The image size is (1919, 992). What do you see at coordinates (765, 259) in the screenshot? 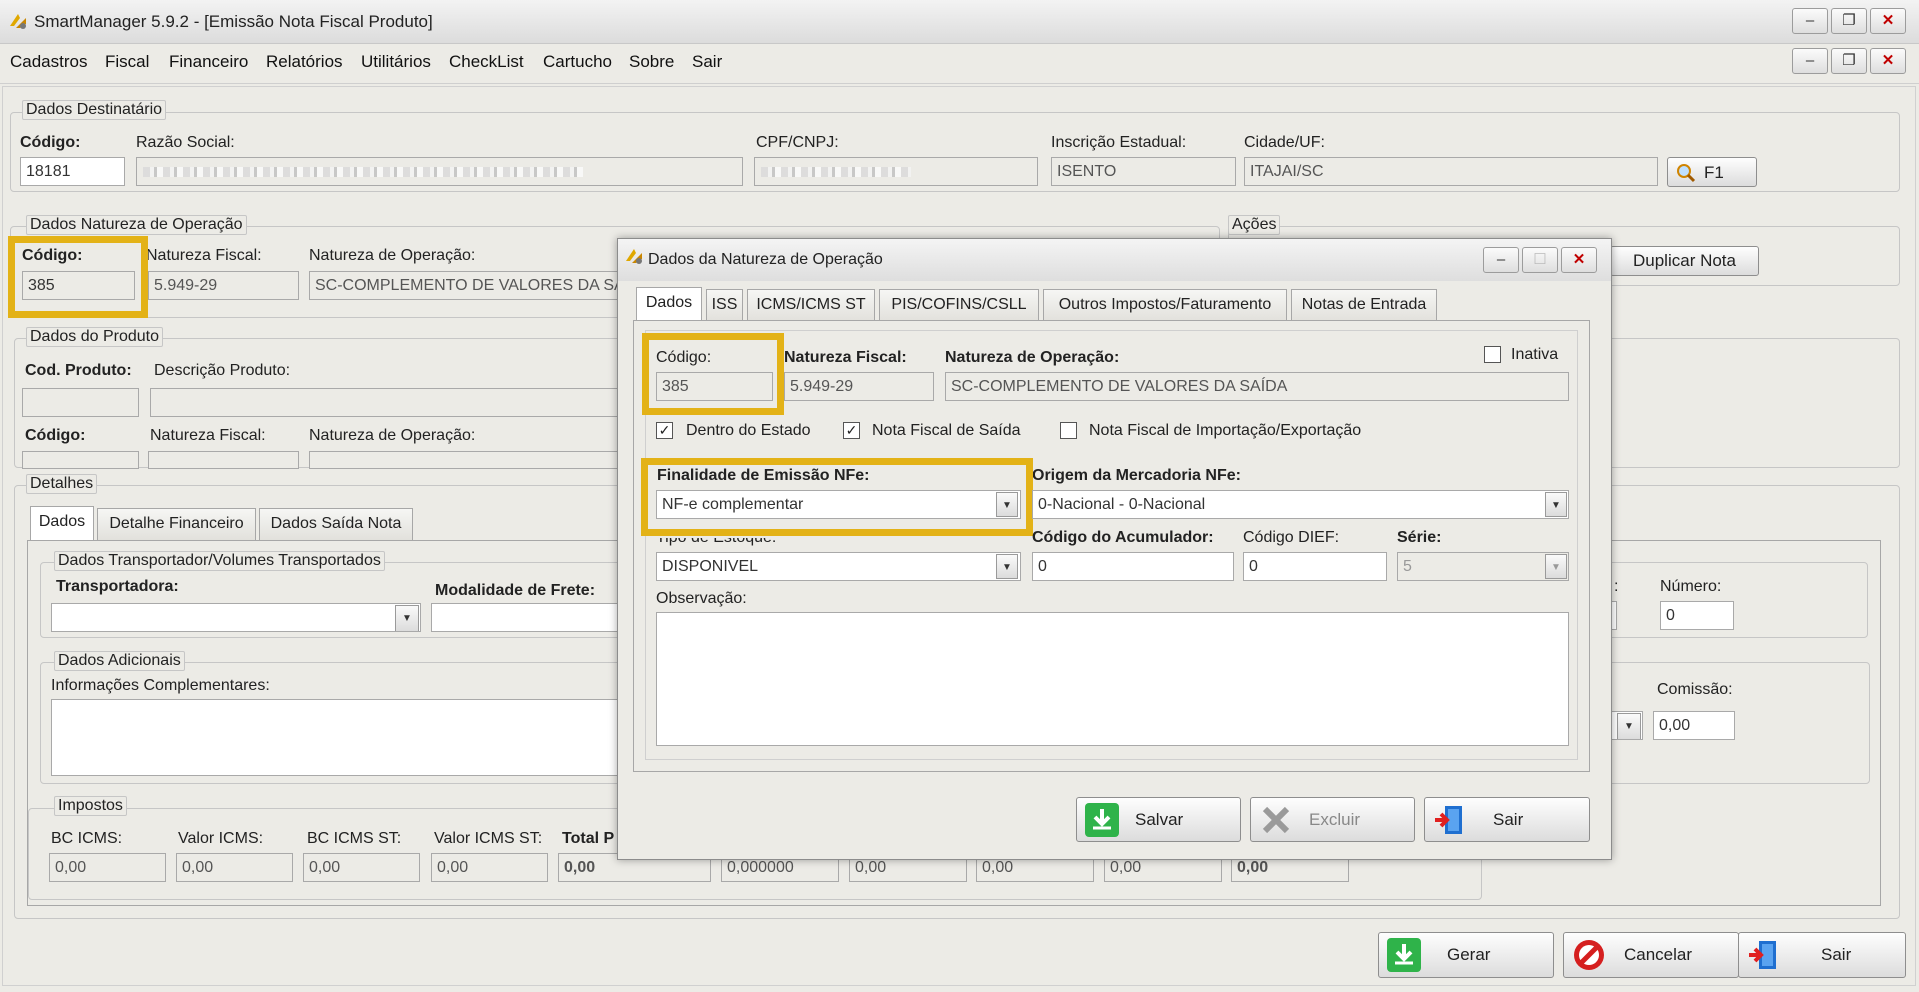
I see `dialog-title: Dados da Natureza de Operação` at bounding box center [765, 259].